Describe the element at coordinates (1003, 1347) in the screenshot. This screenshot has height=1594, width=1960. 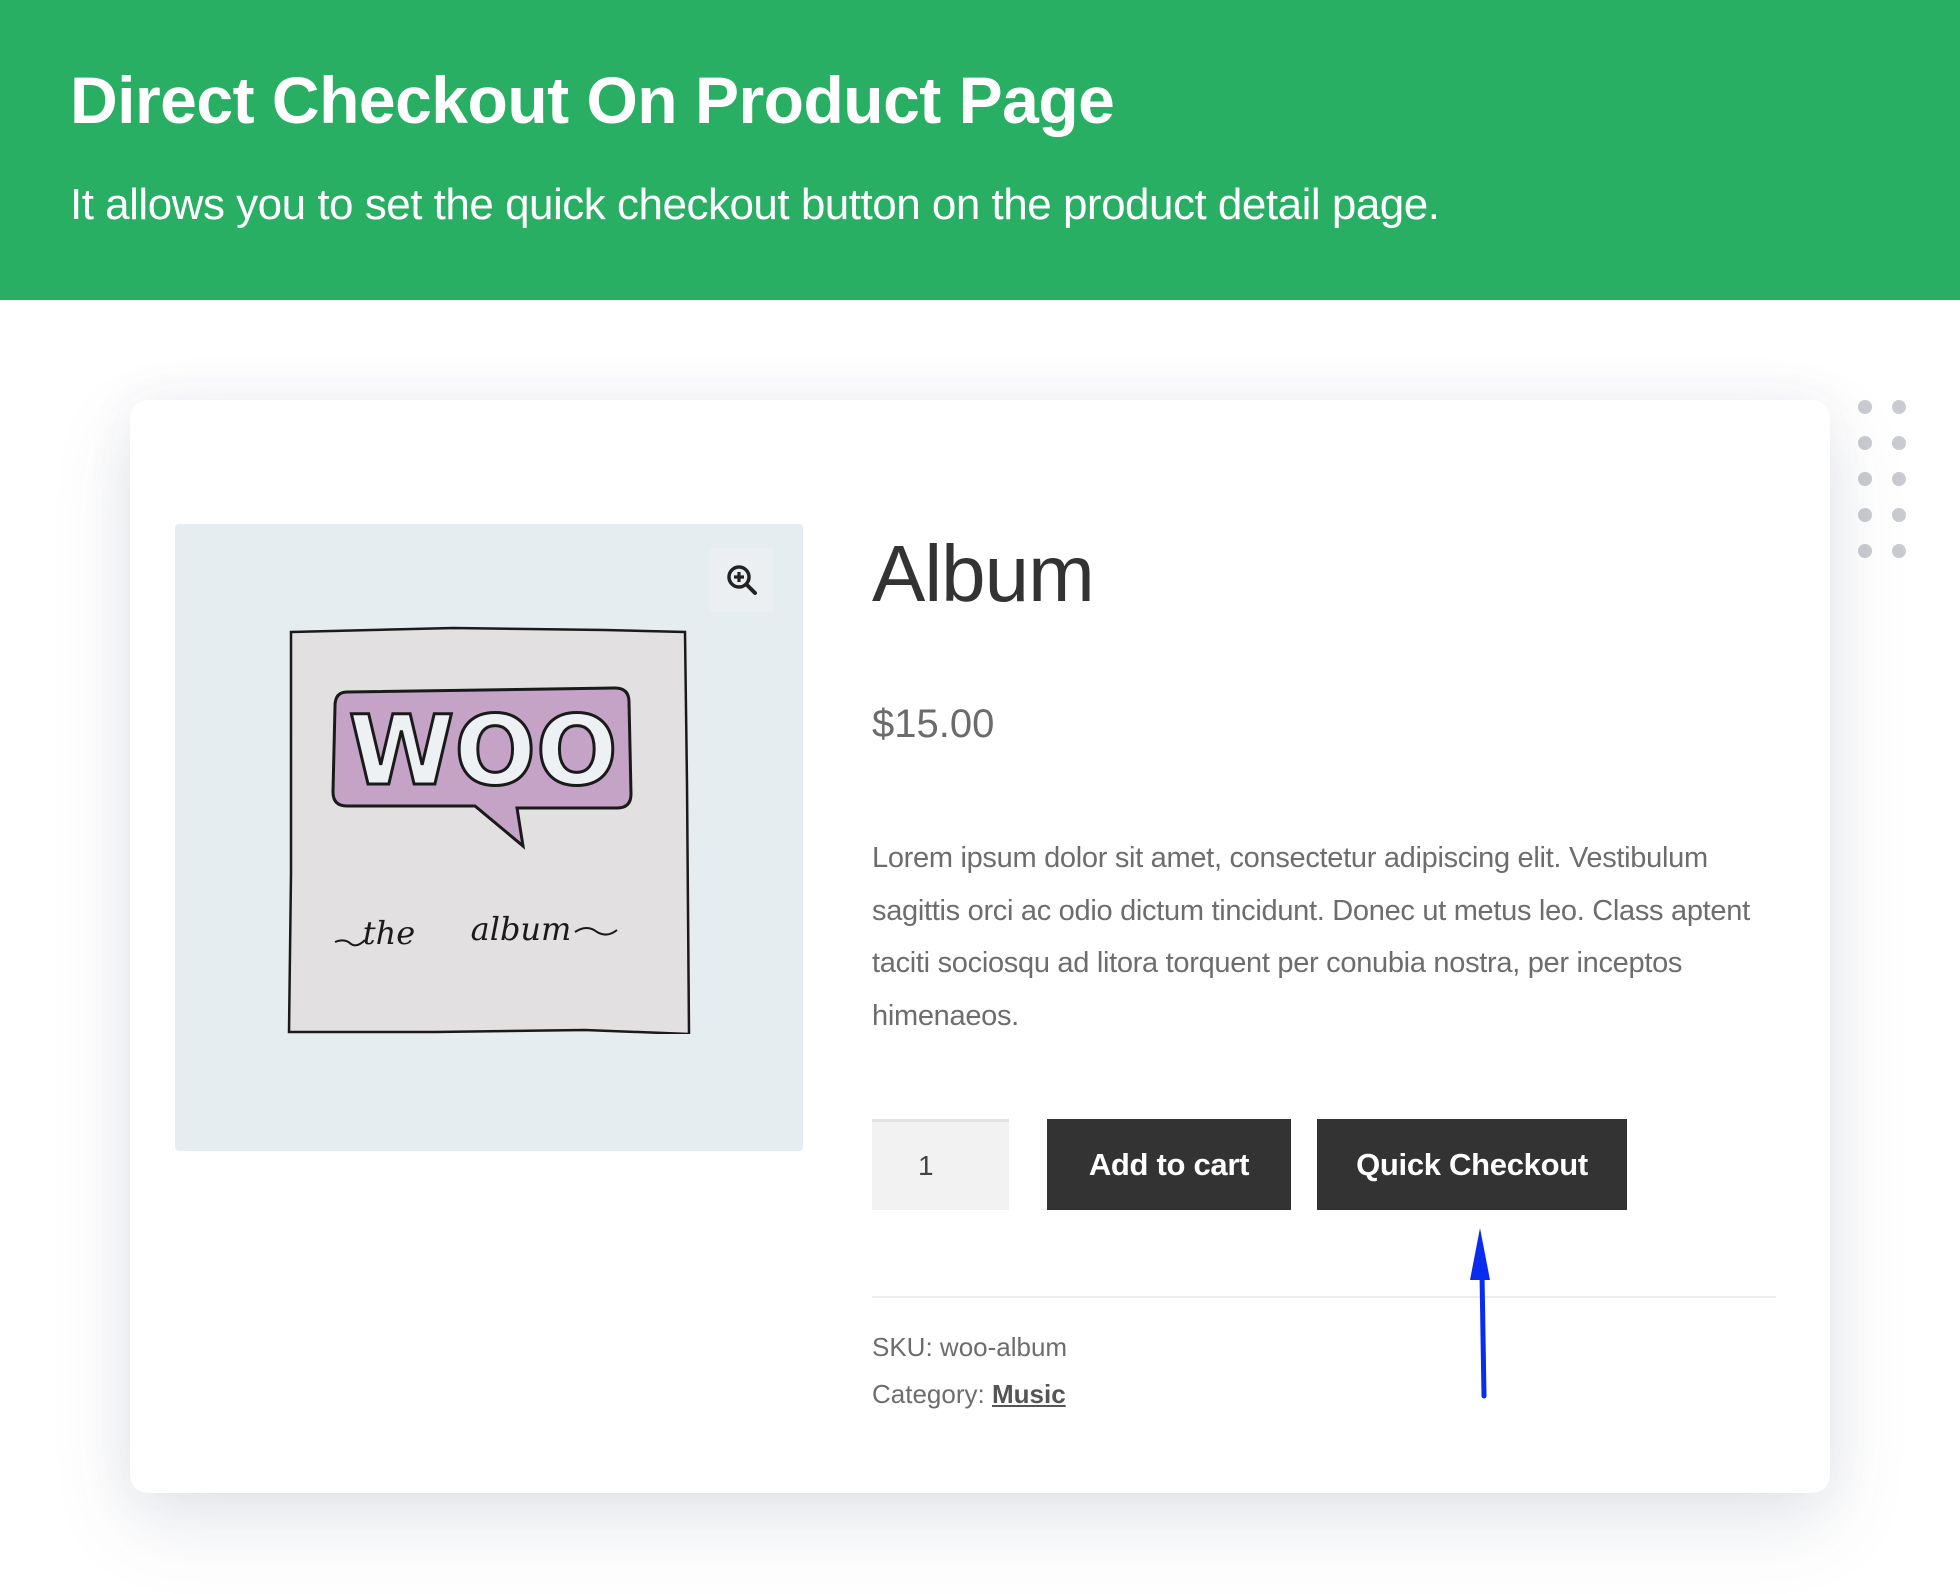
I see `sku-value: woo-album` at that location.